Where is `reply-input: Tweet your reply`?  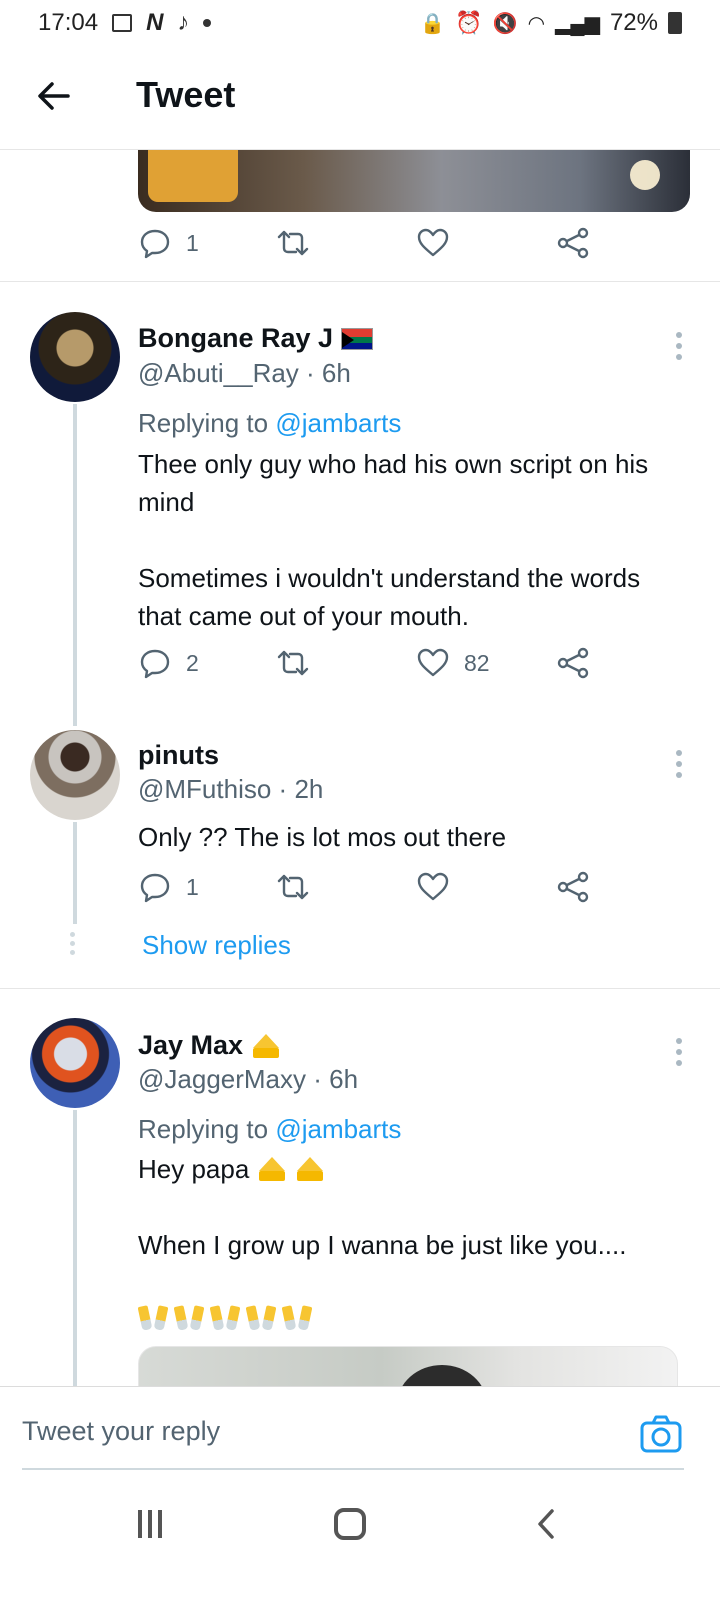
reply-input: Tweet your reply is located at coordinates (322, 1431).